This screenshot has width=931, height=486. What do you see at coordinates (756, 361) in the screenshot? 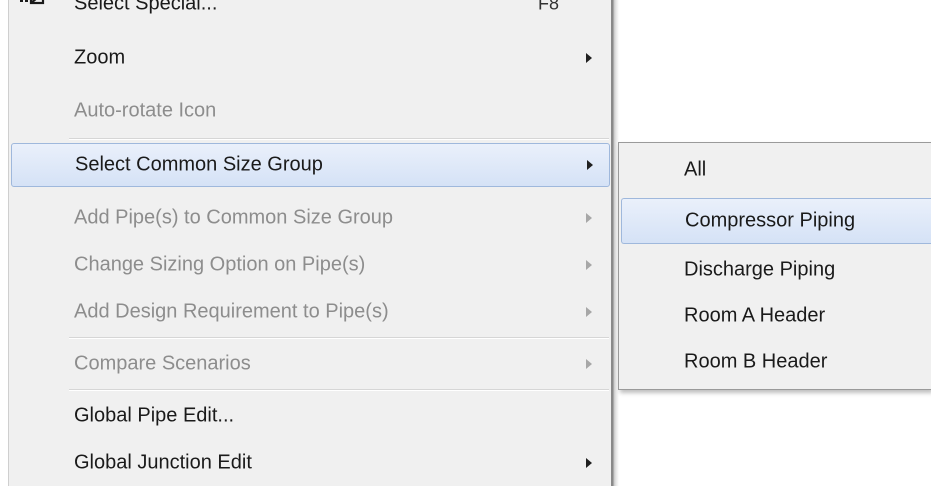
I see `submenu-item-label: Room B Header` at bounding box center [756, 361].